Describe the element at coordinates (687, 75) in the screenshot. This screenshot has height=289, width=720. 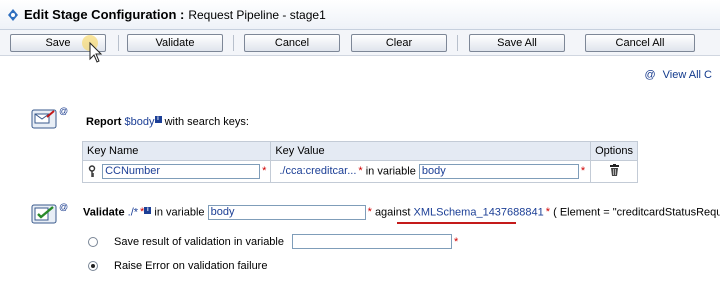
I see `view-all-label: View All C` at that location.